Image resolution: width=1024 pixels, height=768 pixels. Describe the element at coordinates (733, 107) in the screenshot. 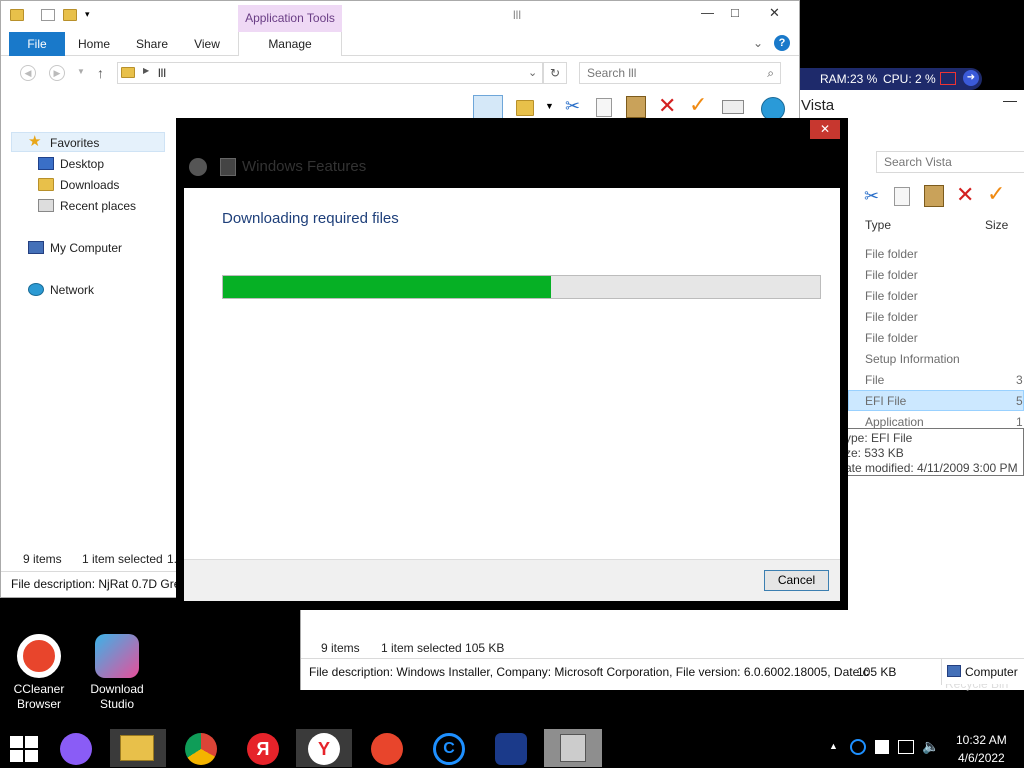

I see `rename-icon` at that location.